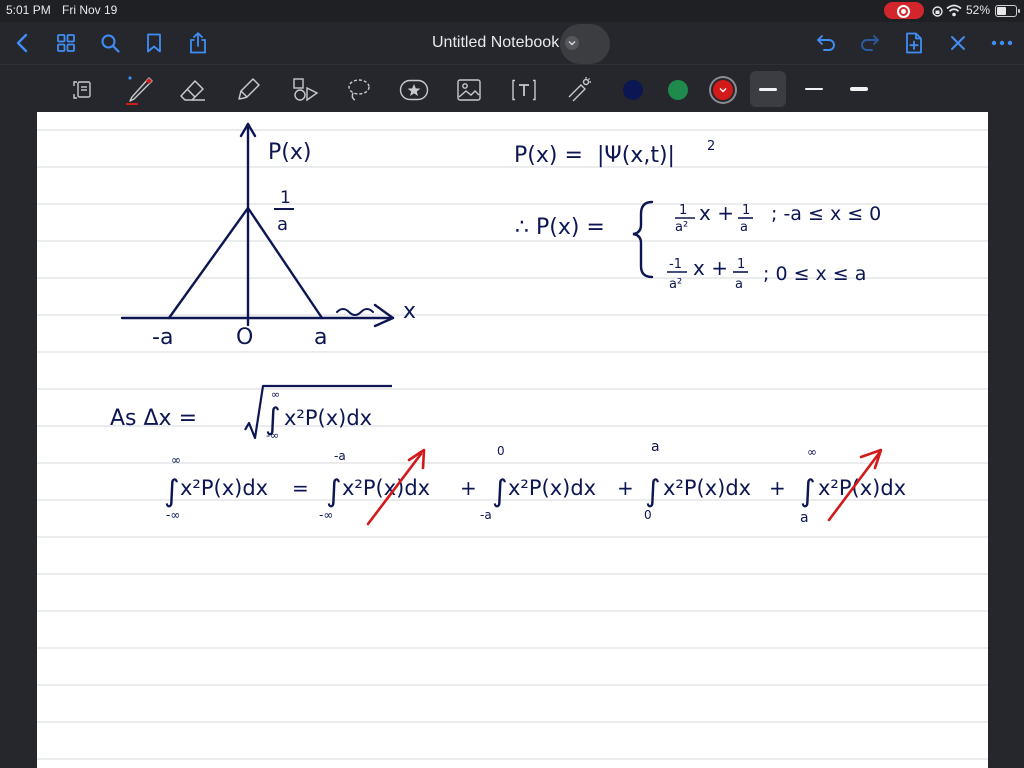 The image size is (1024, 768). What do you see at coordinates (162, 337) in the screenshot?
I see `graph-tick-neg-a: -a` at bounding box center [162, 337].